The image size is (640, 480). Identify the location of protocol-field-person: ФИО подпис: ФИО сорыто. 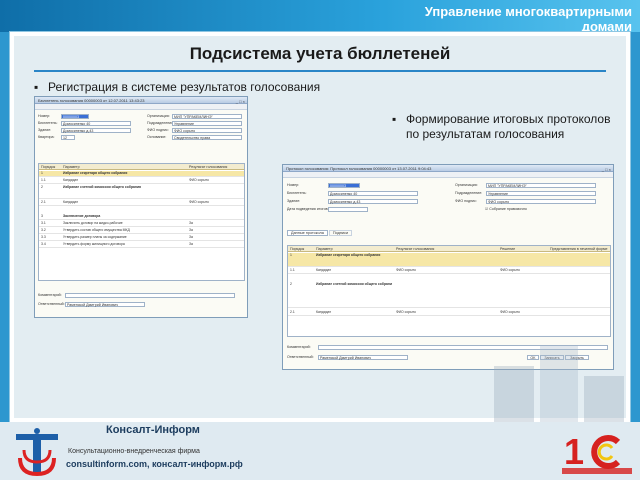
(525, 201).